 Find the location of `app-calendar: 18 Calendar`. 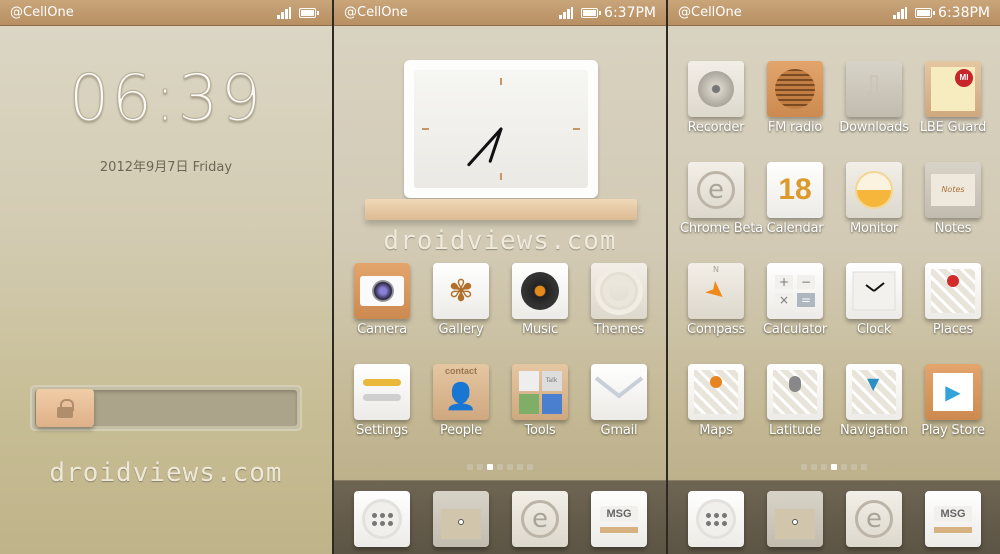

app-calendar: 18 Calendar is located at coordinates (795, 199).